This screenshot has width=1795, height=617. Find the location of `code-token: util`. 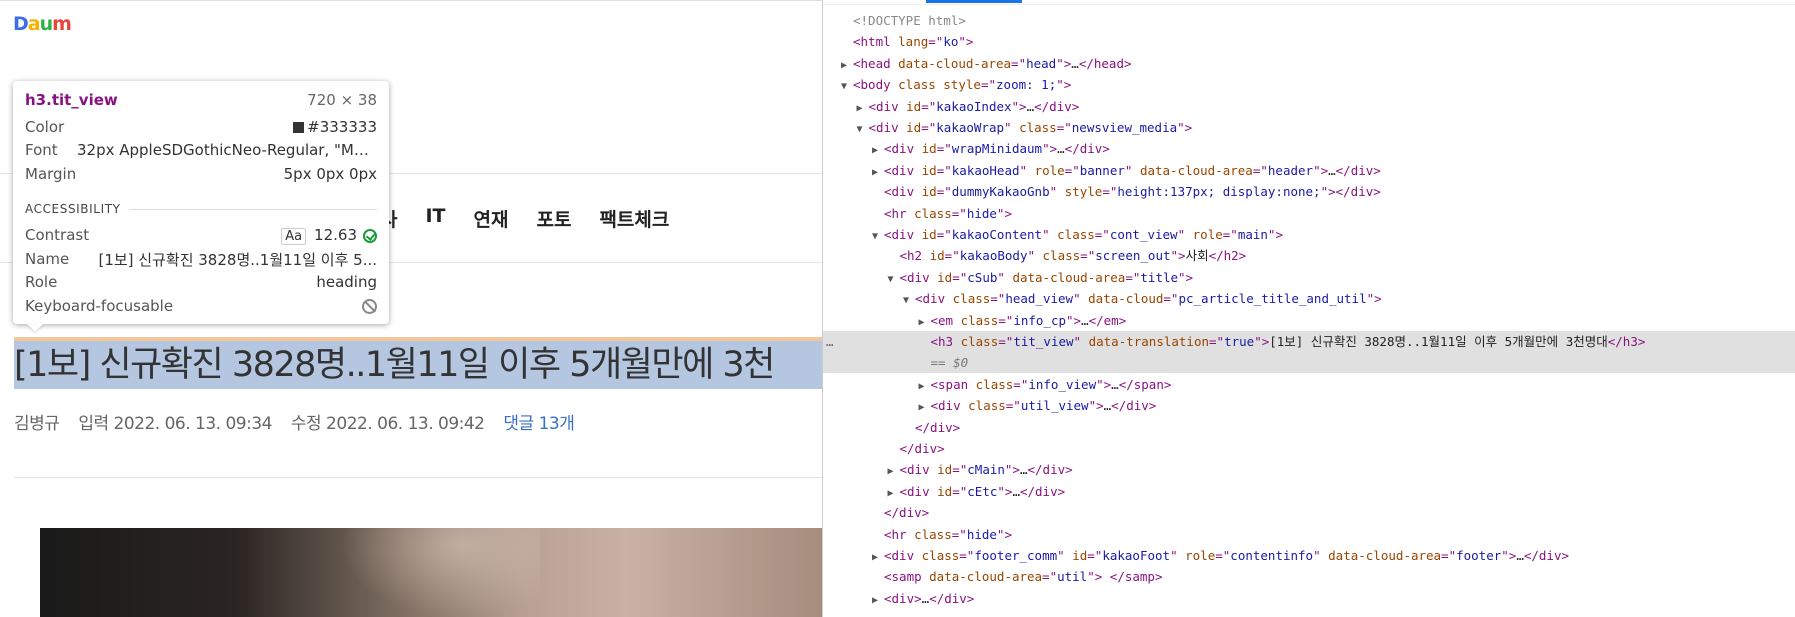

code-token: util is located at coordinates (1072, 577).